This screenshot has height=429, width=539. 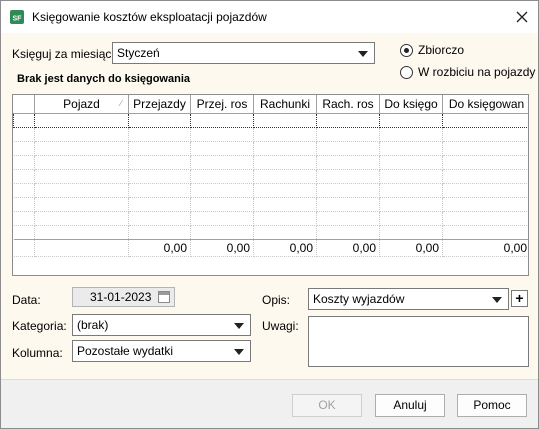 What do you see at coordinates (410, 405) in the screenshot?
I see `cancel-button: Anuluj` at bounding box center [410, 405].